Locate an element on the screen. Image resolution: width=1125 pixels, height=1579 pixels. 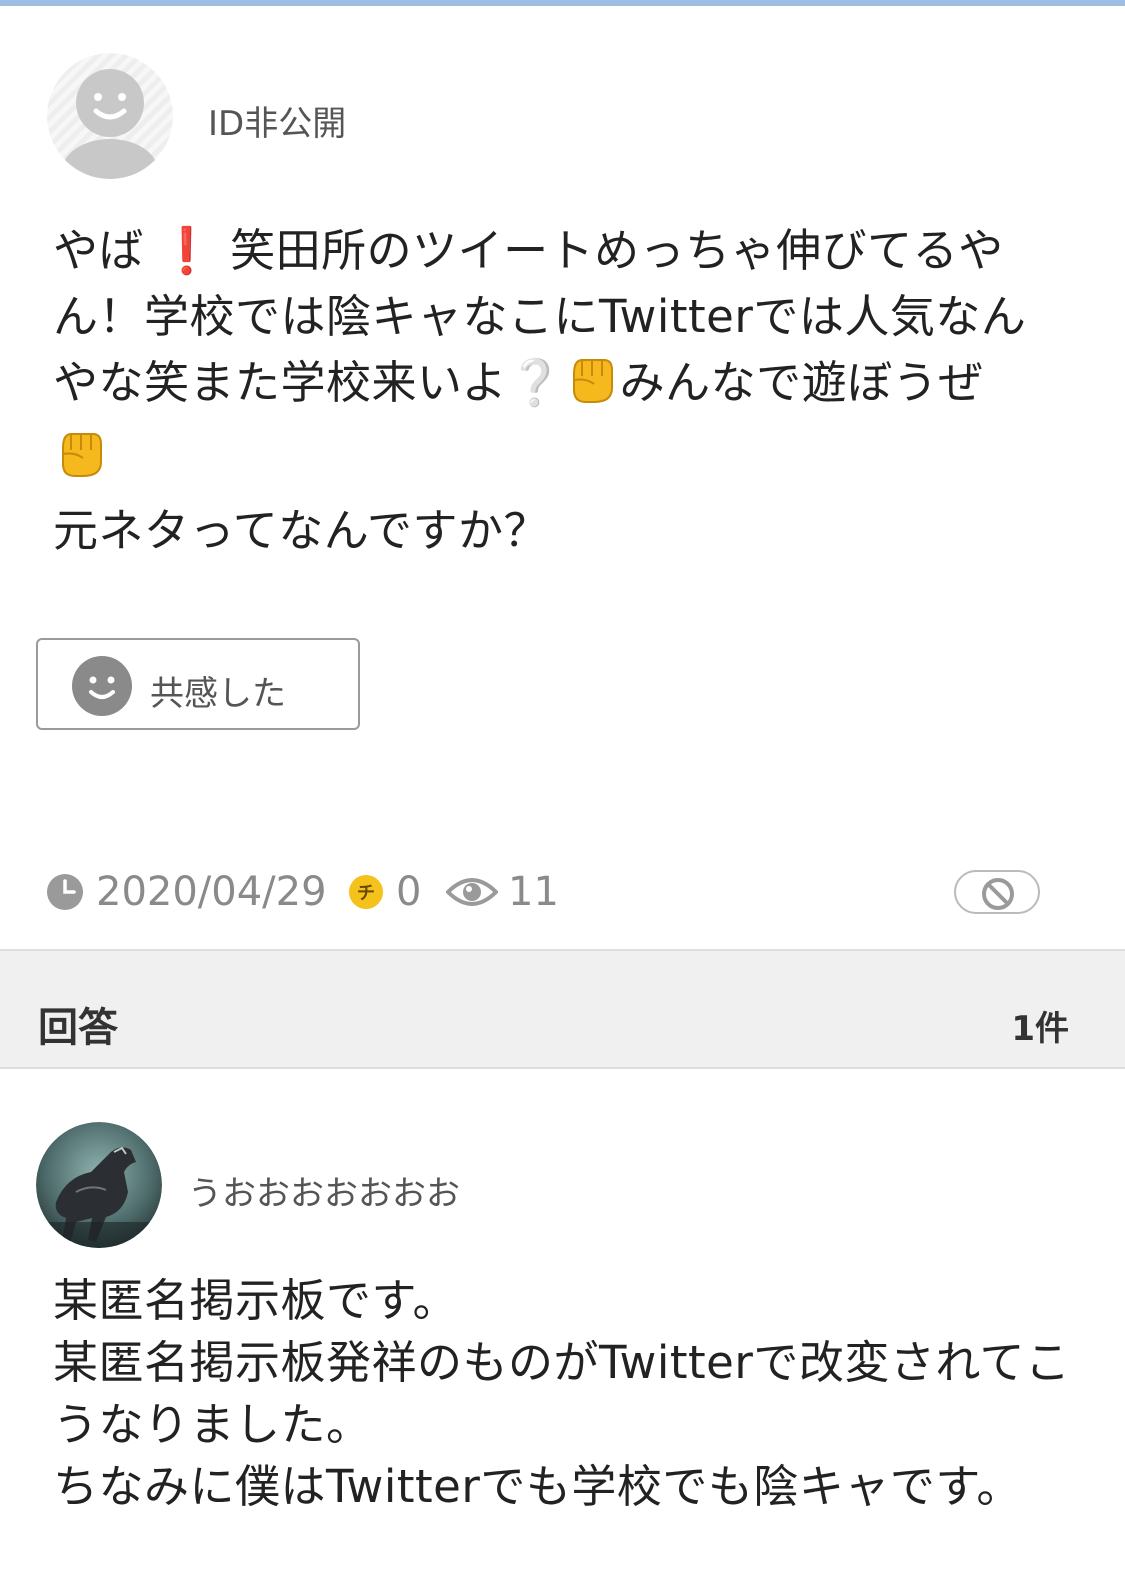
question-line-2: ん！学校では陰キャなこにTwitterでは人気なん is located at coordinates (540, 316).